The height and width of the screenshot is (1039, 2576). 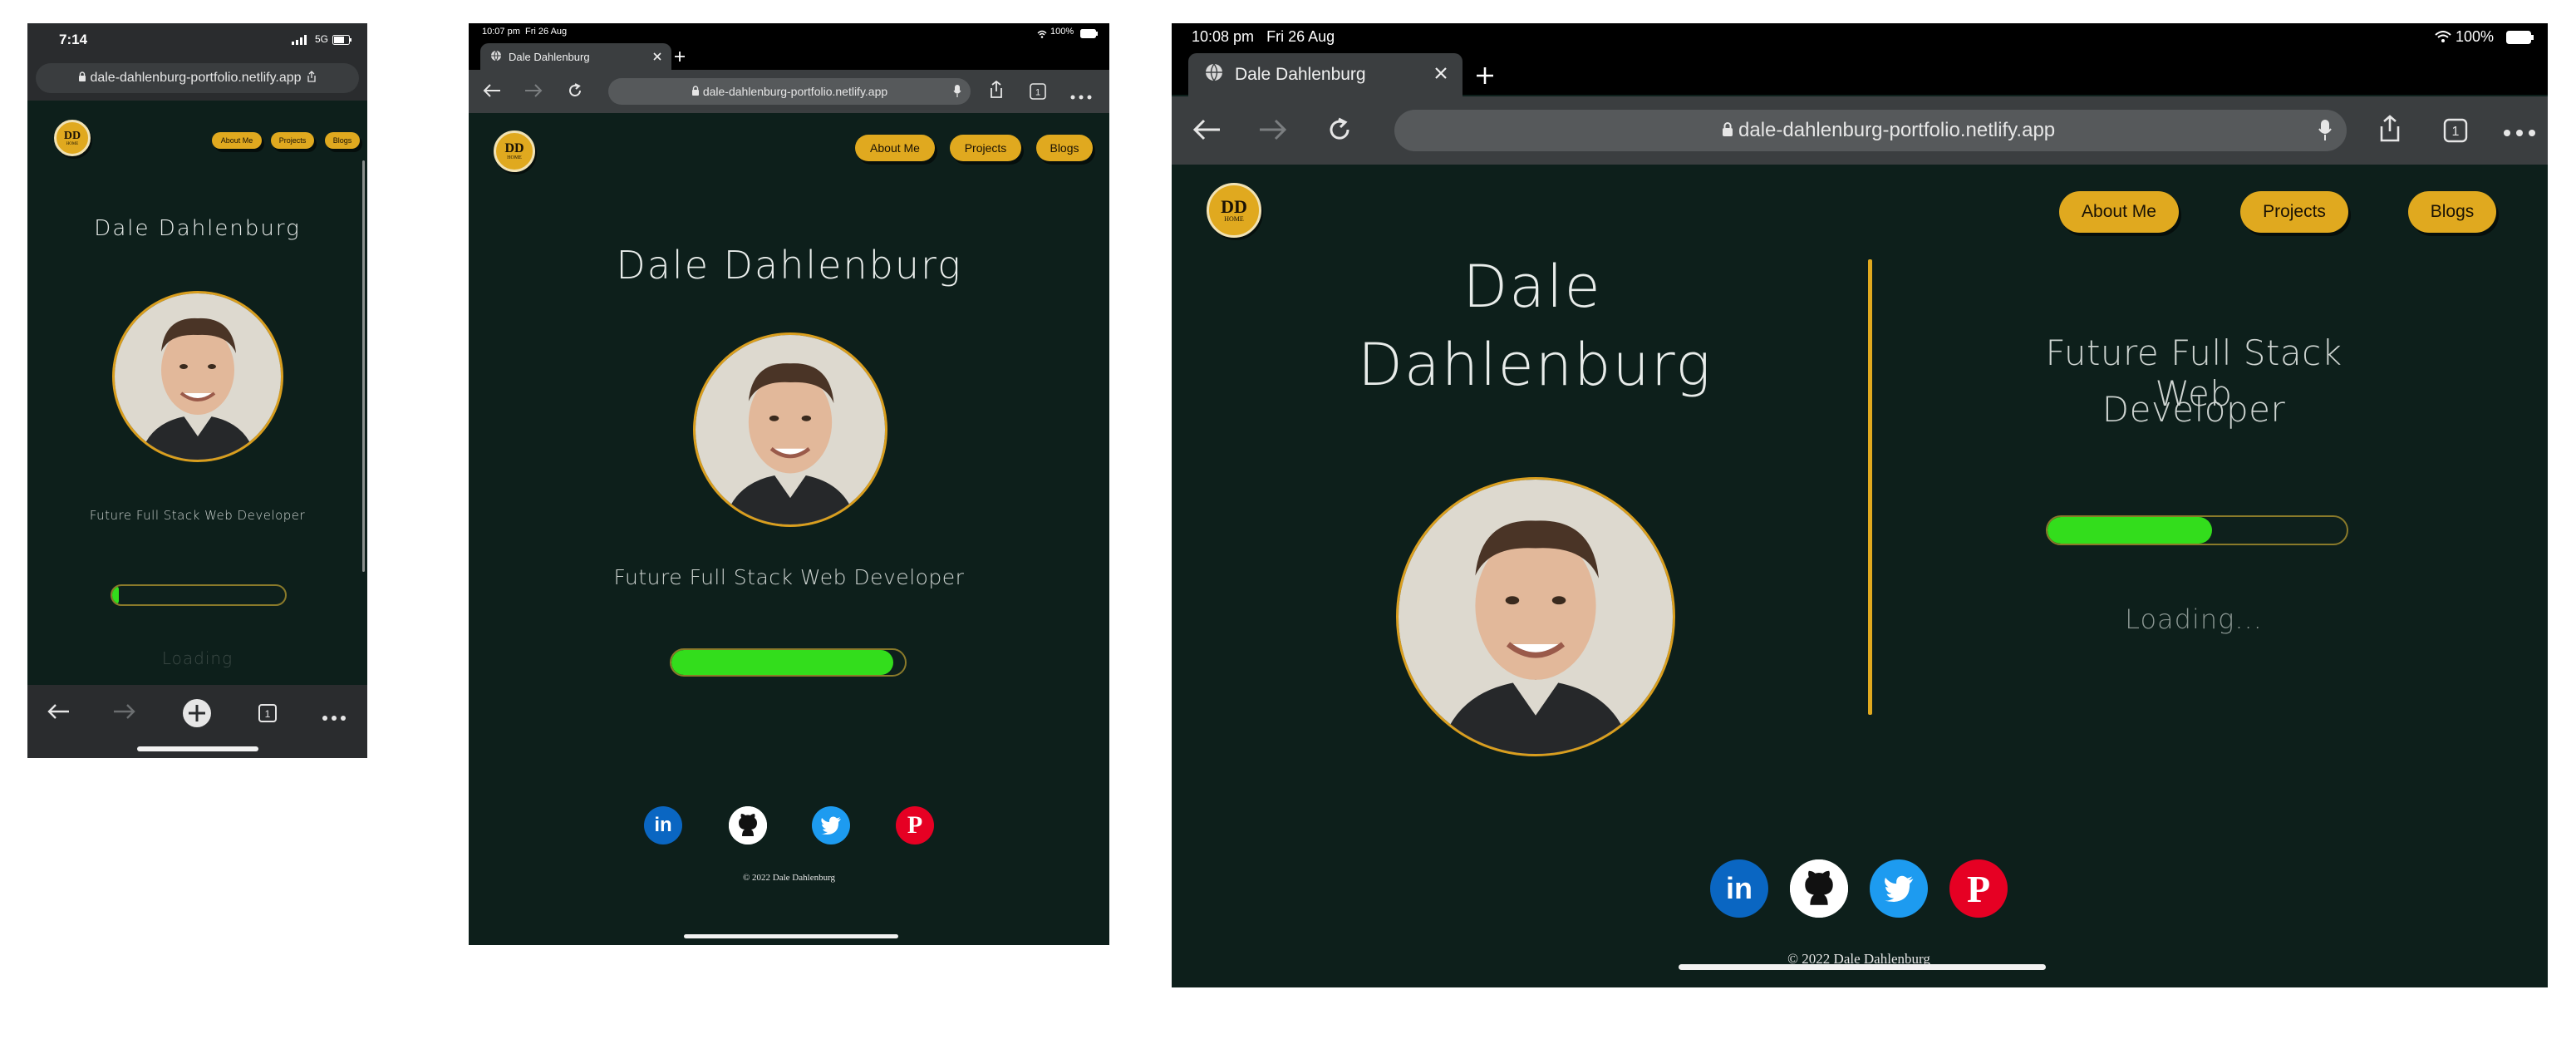 I want to click on phone-loading-text: Loading, so click(x=197, y=658).